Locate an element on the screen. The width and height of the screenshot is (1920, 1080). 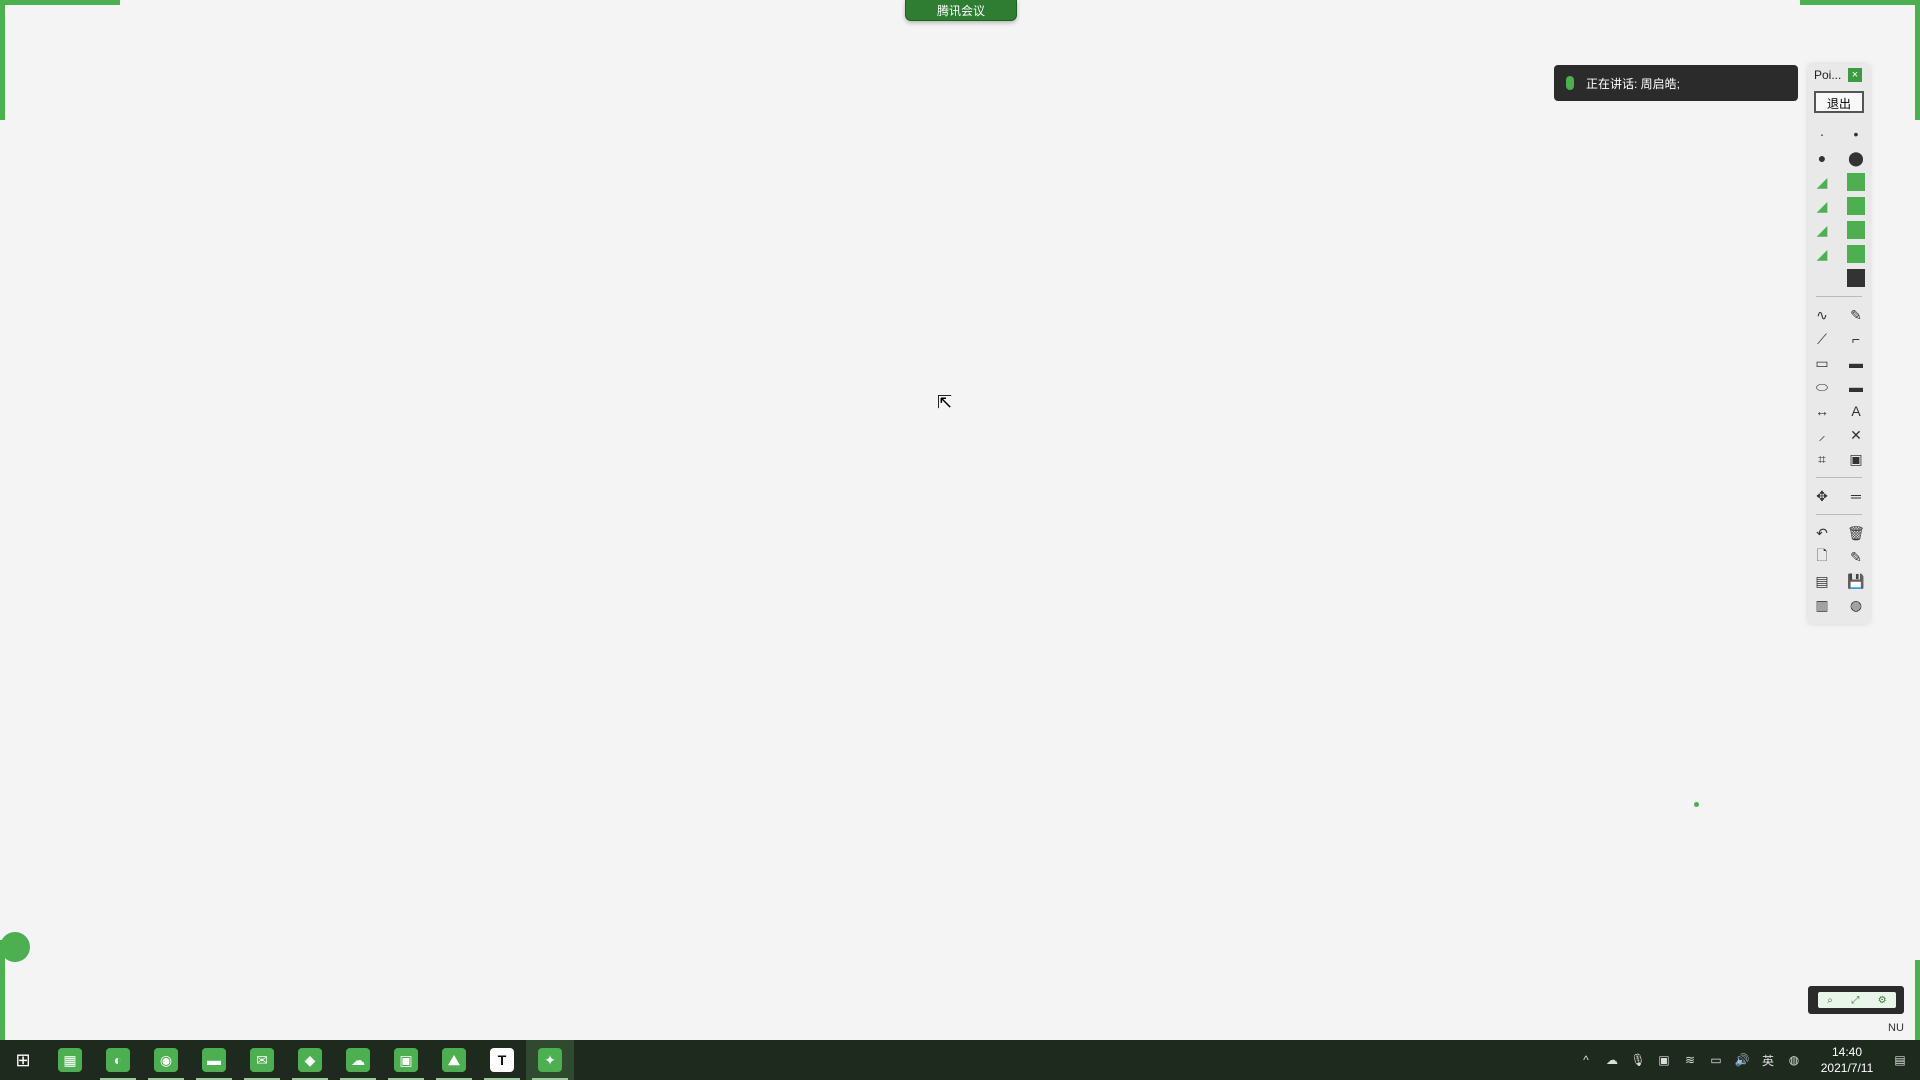
toolbar-tool-icon: ↔ is located at coordinates (1822, 411).